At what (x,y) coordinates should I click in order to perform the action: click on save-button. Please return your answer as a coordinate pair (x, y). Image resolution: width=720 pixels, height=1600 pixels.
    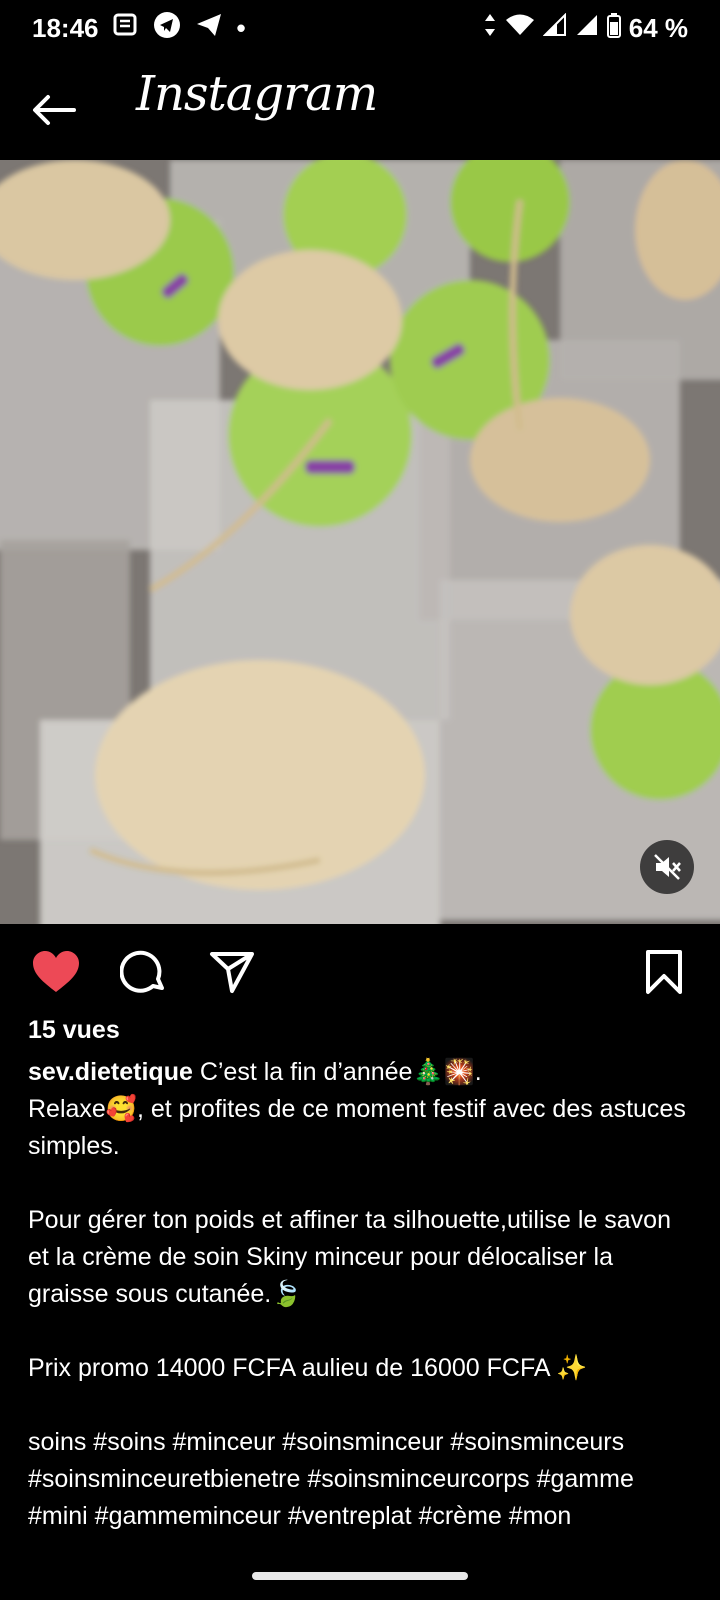
    Looking at the image, I should click on (664, 972).